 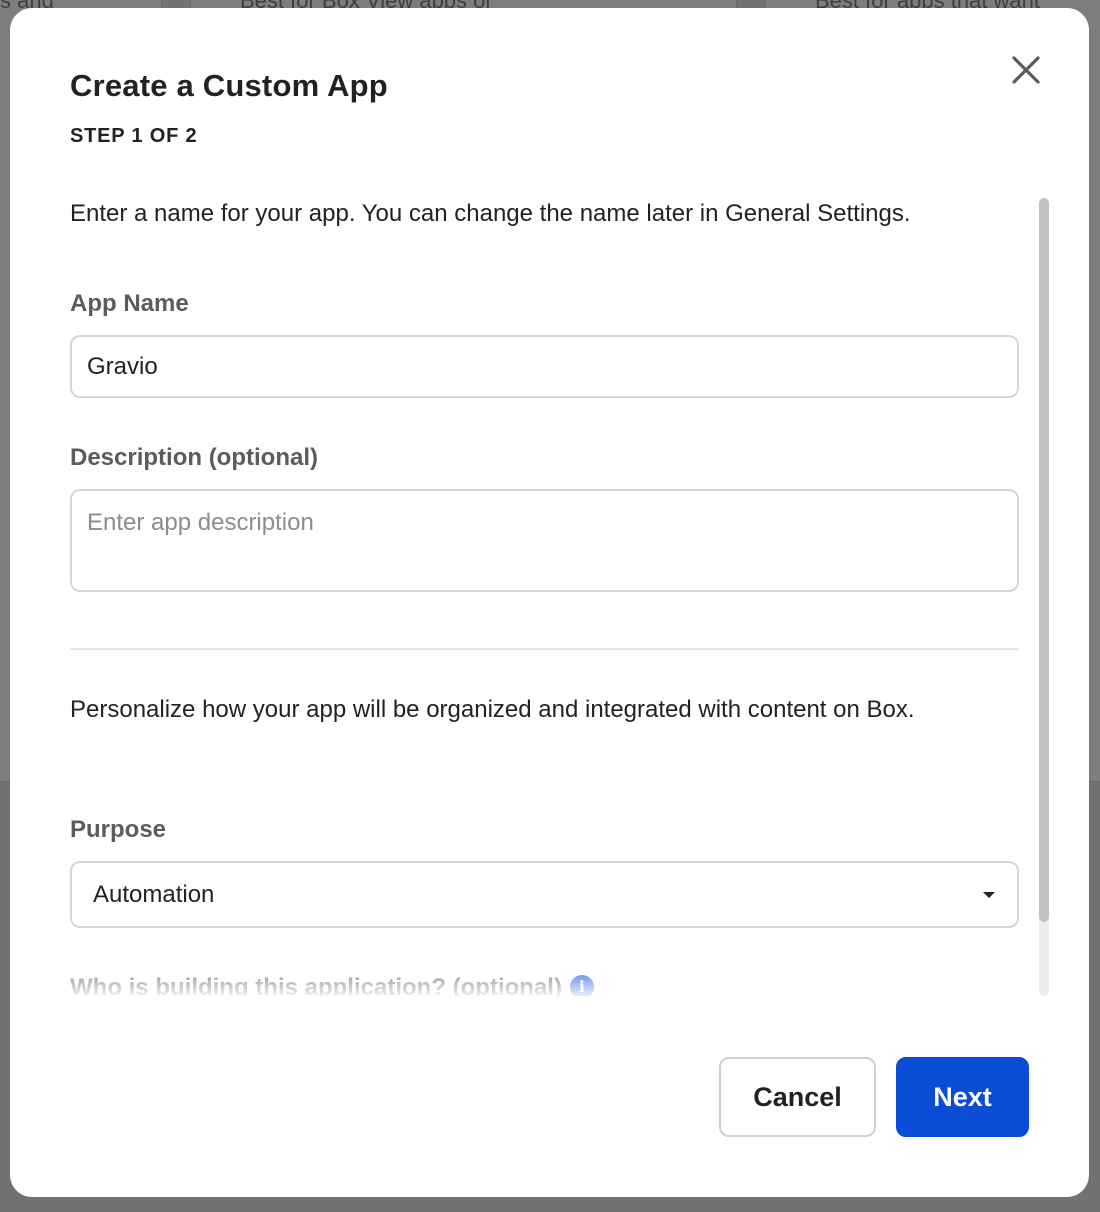 I want to click on scrollbar-track, so click(x=1044, y=597).